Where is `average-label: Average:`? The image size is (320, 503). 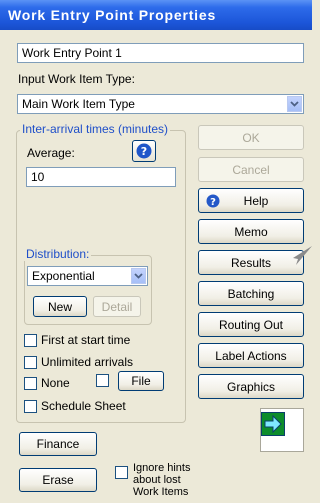 average-label: Average: is located at coordinates (51, 153).